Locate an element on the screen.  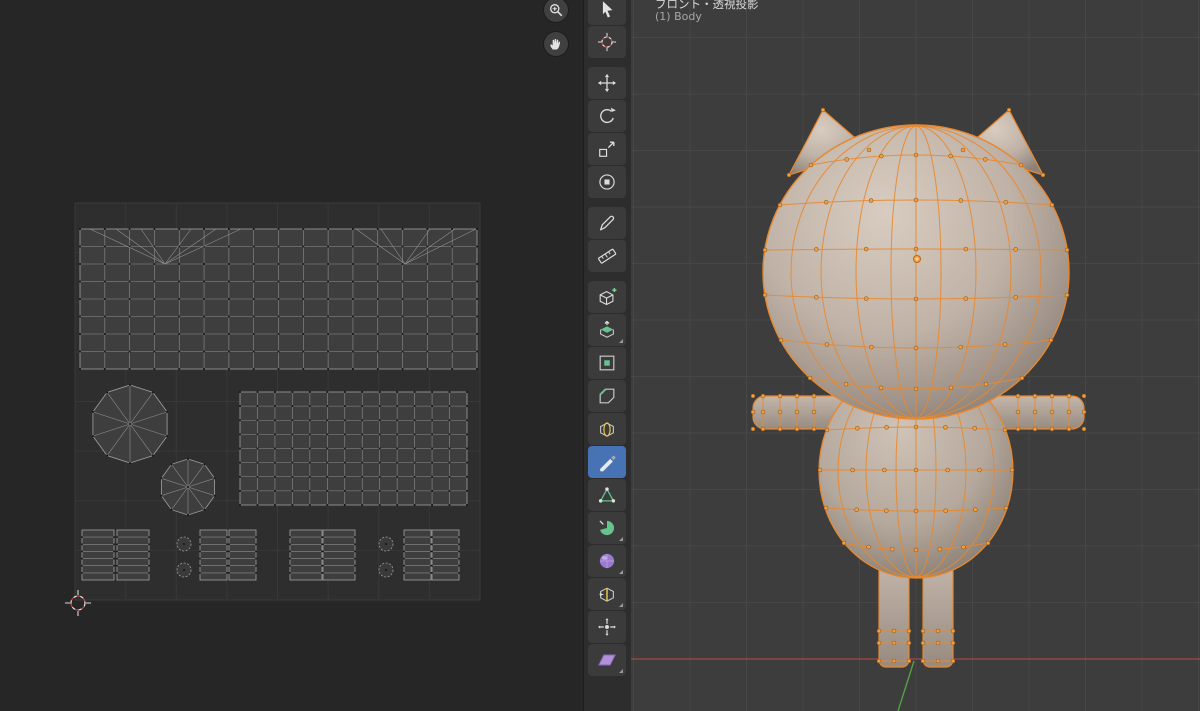
tool-loop-cut-button is located at coordinates (607, 429).